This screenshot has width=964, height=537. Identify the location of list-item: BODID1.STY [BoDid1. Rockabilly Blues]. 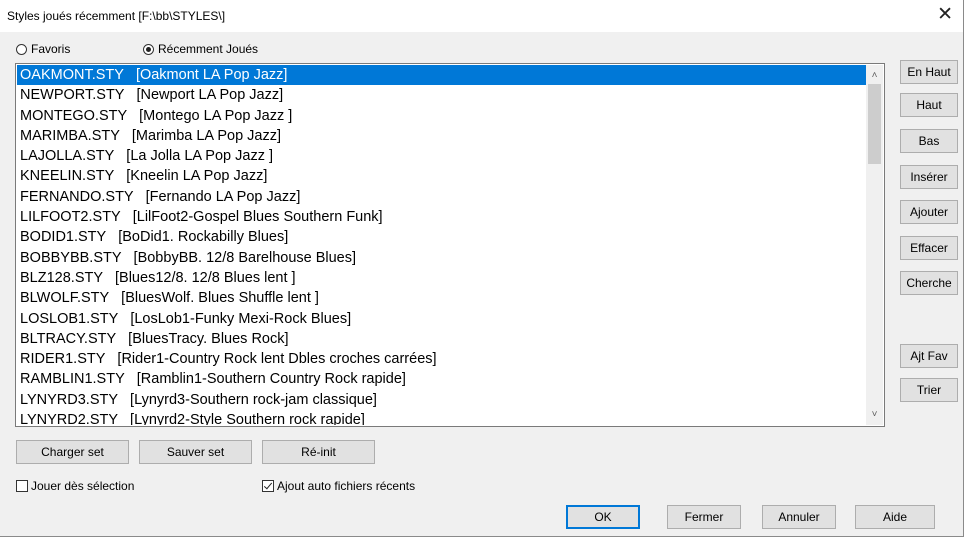
(441, 237).